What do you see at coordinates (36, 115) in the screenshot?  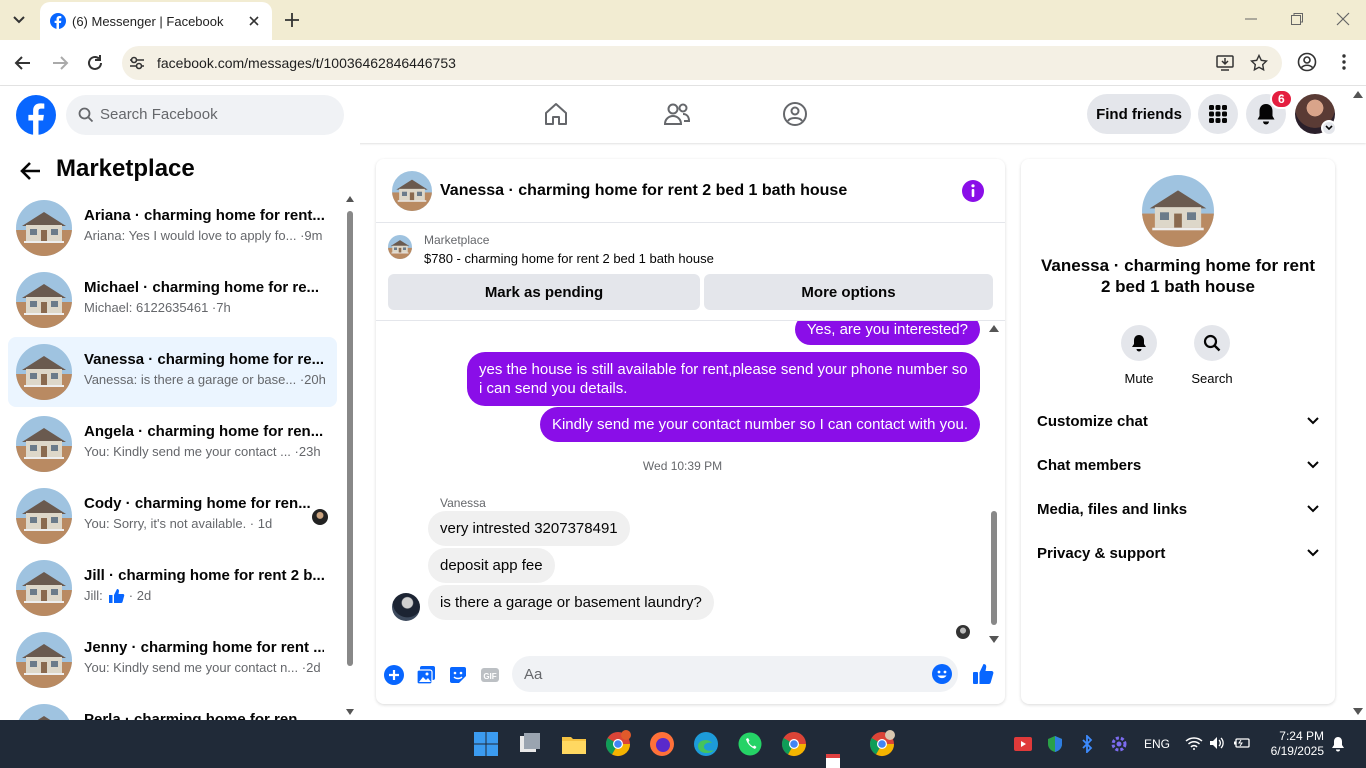 I see `facebook-logo-icon` at bounding box center [36, 115].